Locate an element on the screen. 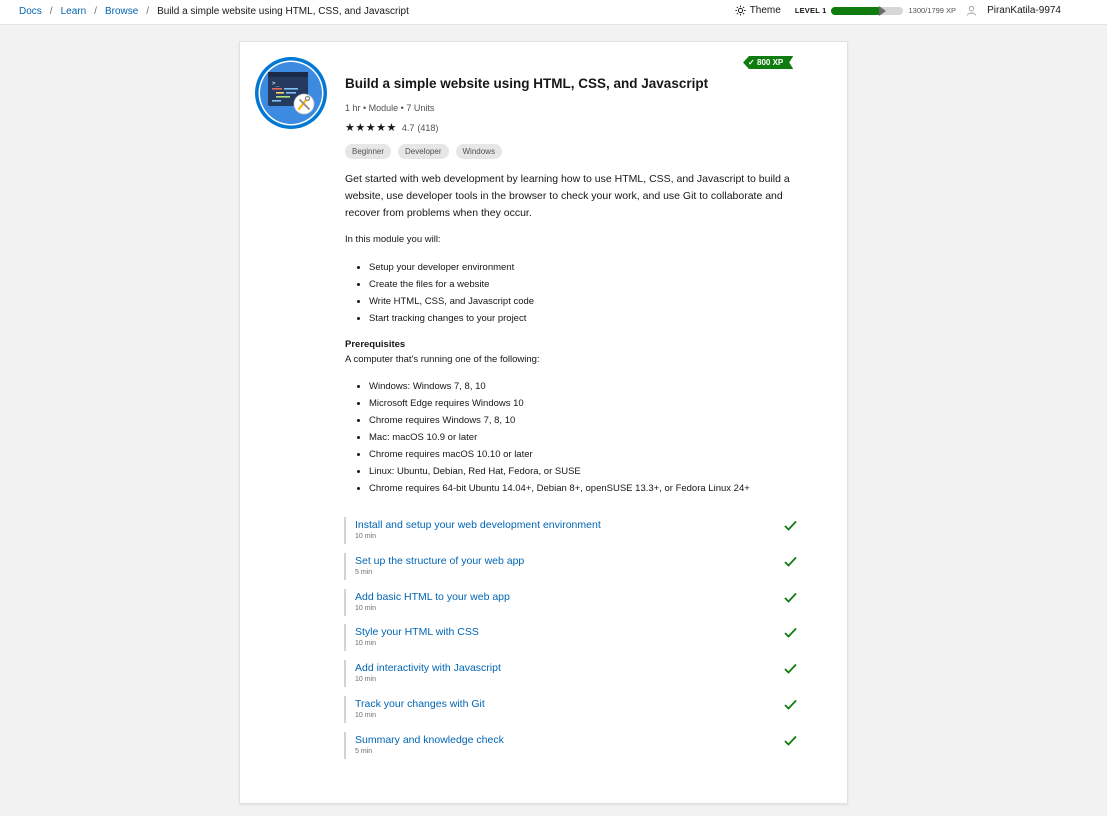 The width and height of the screenshot is (1107, 816). theme-button: Theme is located at coordinates (758, 10).